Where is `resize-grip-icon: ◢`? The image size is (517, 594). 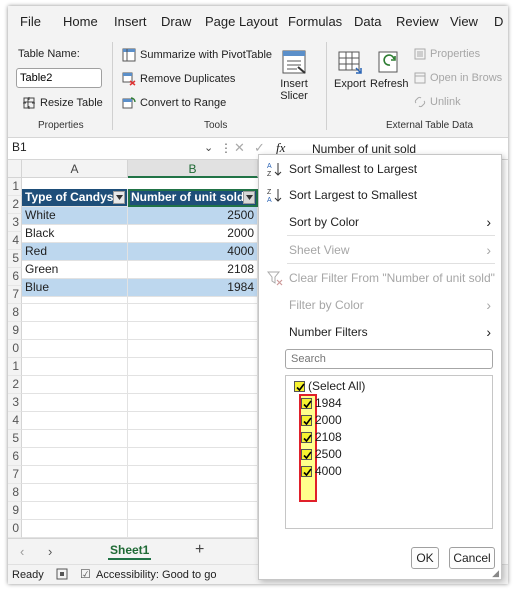 resize-grip-icon: ◢ is located at coordinates (495, 573).